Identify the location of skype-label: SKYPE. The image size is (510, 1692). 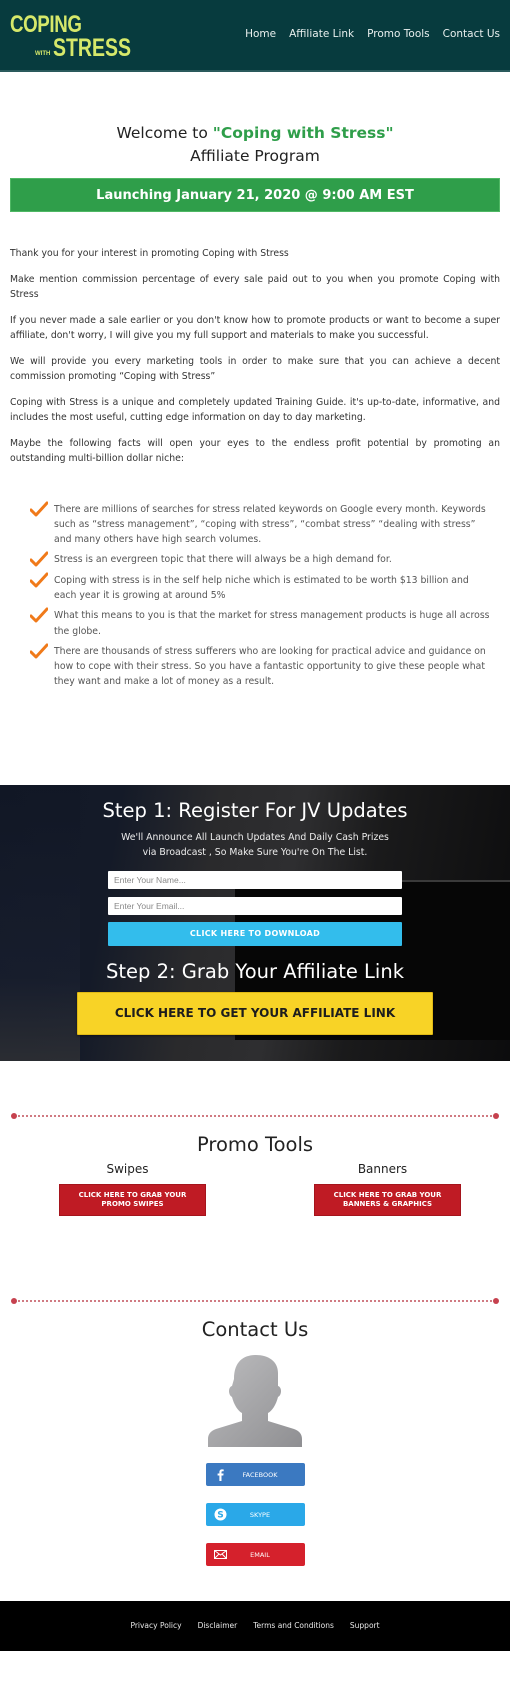
(260, 1514).